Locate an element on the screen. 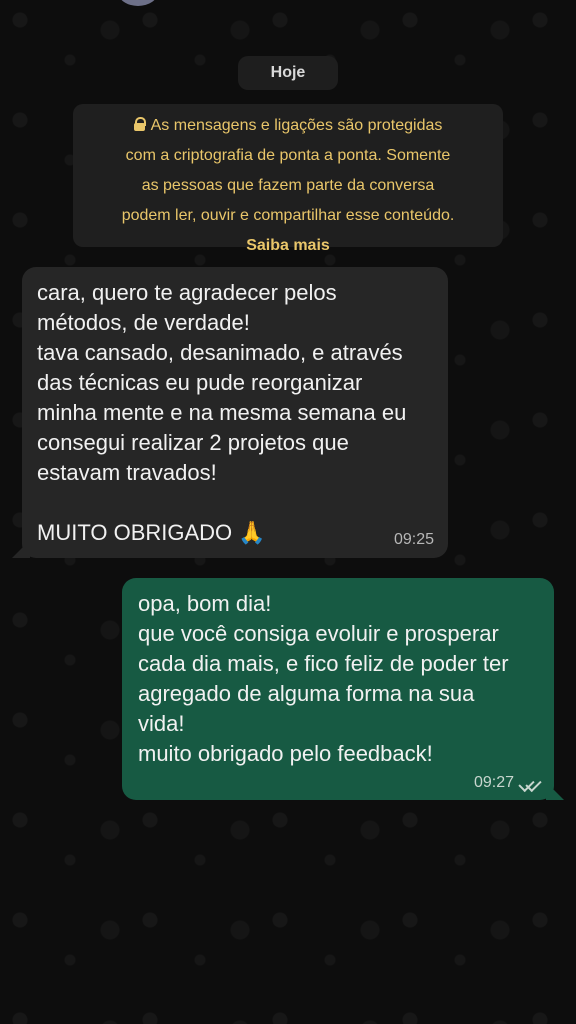 The image size is (576, 1024). message-time: 09:27 is located at coordinates (493, 782).